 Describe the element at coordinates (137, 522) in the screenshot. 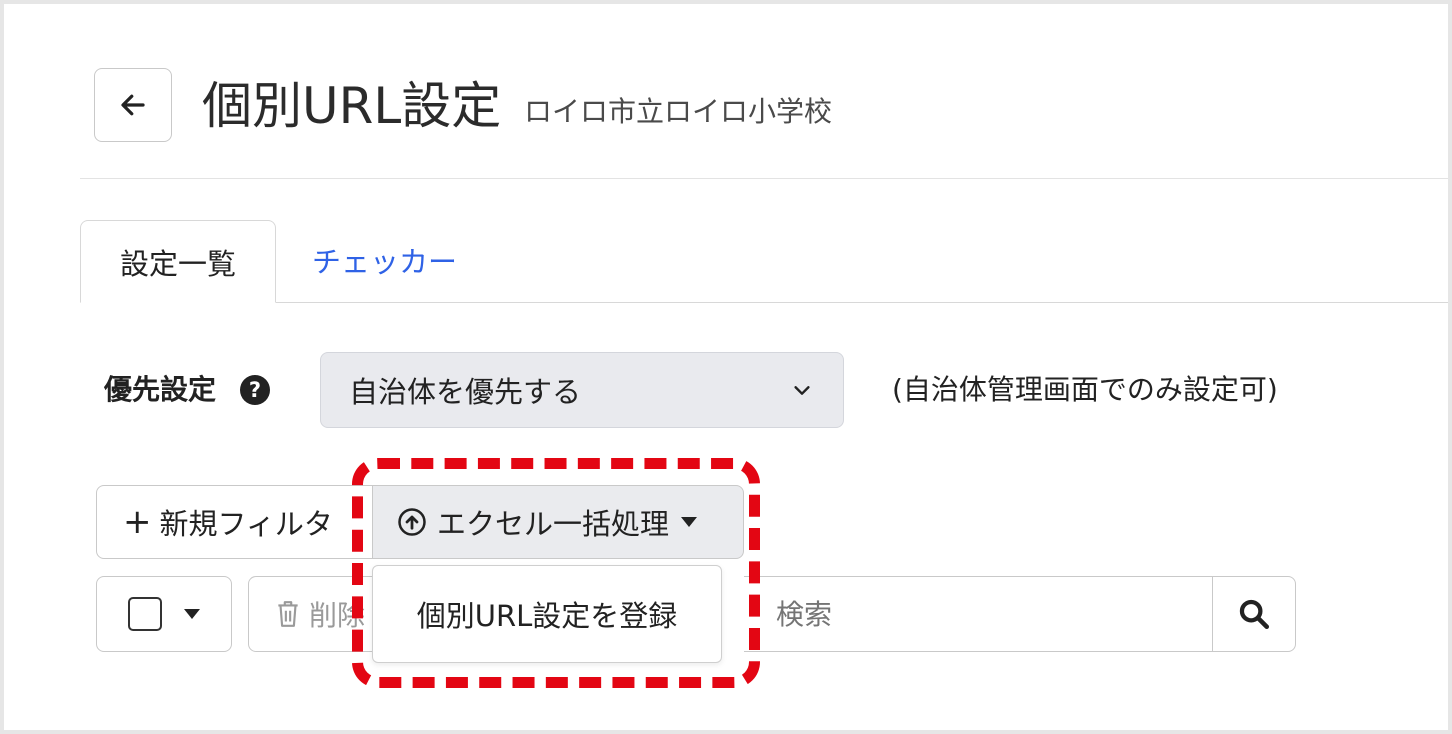

I see `plus-icon: +` at that location.